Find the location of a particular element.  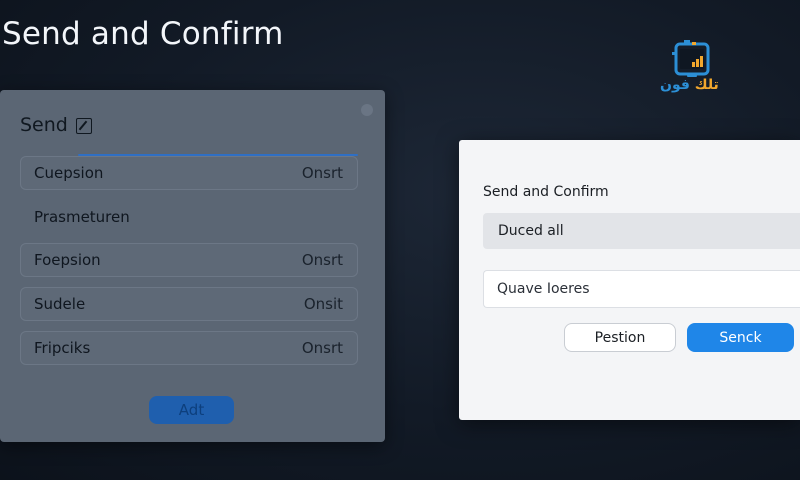

brand-logo-word-1: تلك is located at coordinates (706, 85).